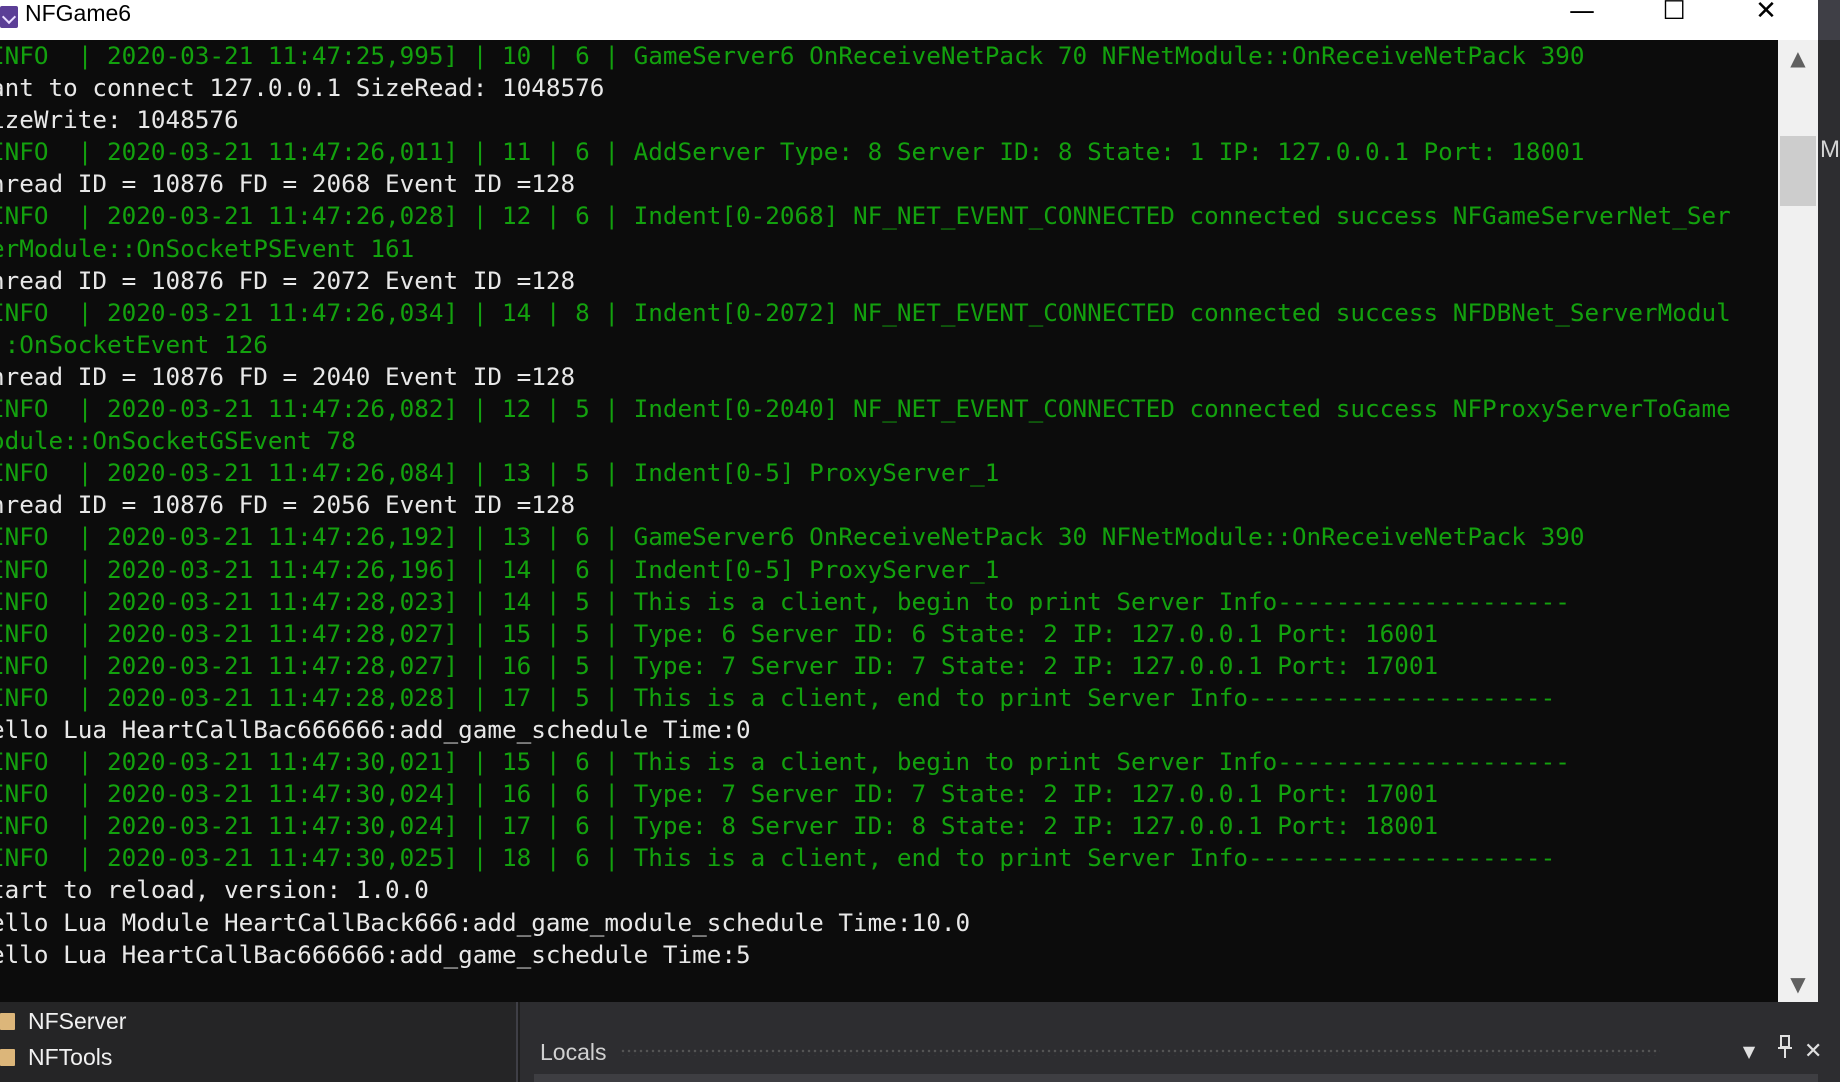  What do you see at coordinates (909, 20) in the screenshot?
I see `title-bar: NFGame6 — ☐ ✕` at bounding box center [909, 20].